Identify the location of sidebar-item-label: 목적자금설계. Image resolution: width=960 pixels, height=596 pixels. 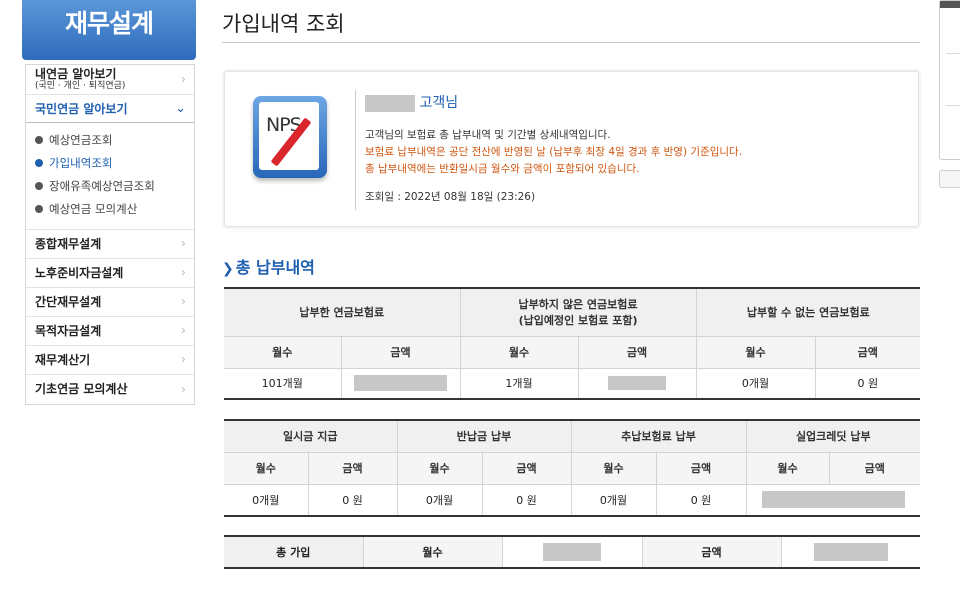
(68, 331).